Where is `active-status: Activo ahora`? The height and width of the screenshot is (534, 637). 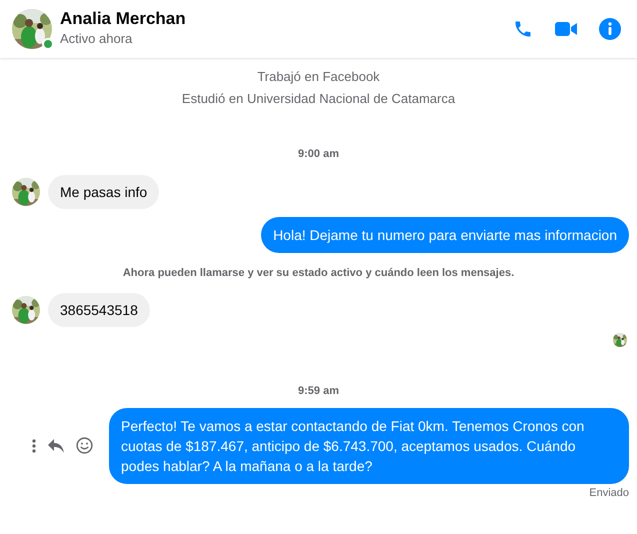 active-status: Activo ahora is located at coordinates (97, 39).